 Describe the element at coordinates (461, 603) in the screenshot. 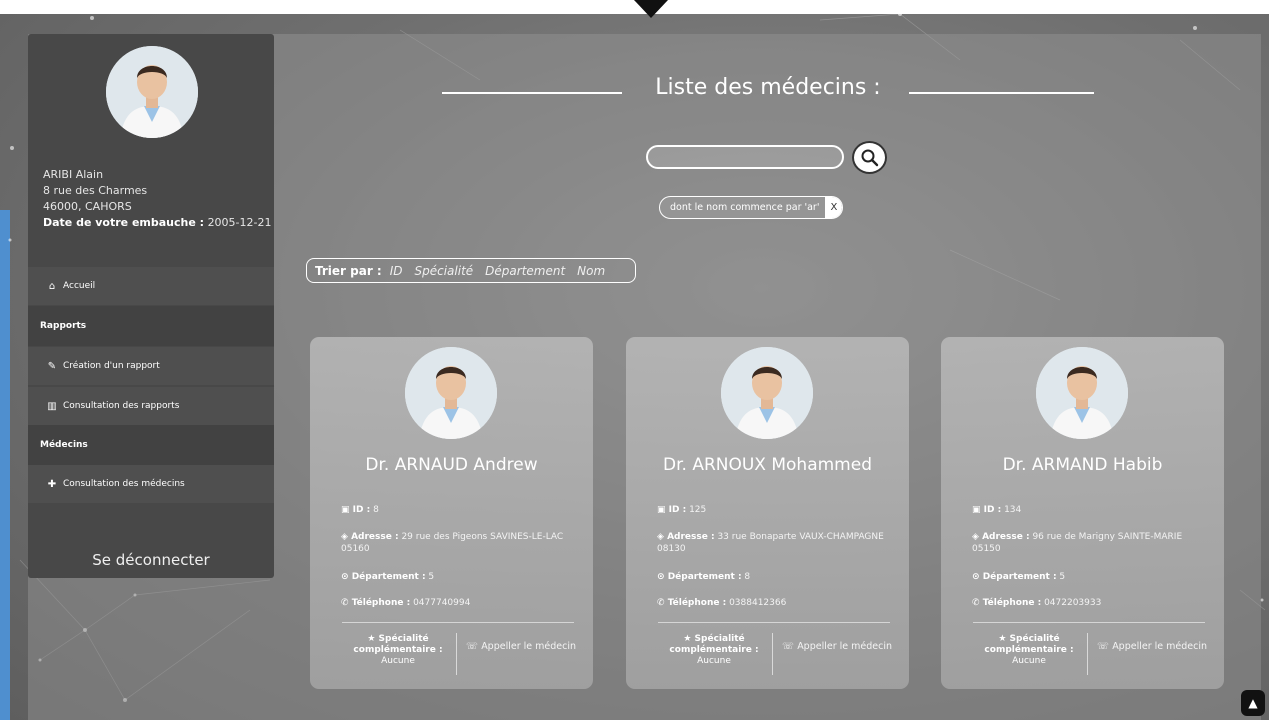

I see `doctor-phone-row: ✆ Téléphone : 0477740994` at that location.